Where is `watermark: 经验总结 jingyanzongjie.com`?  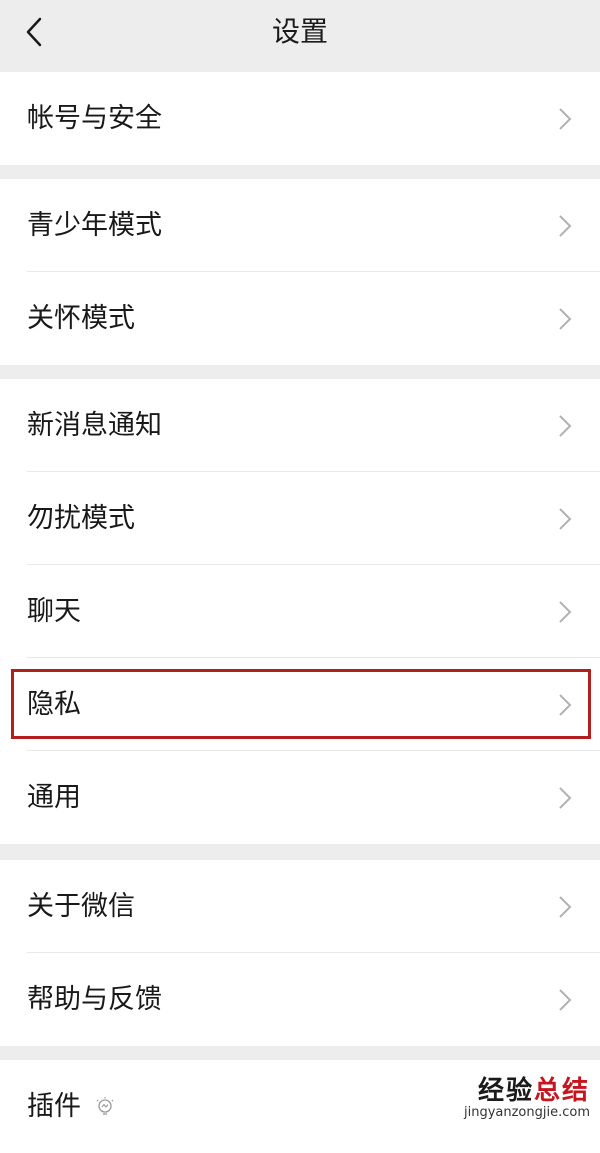 watermark: 经验总结 jingyanzongjie.com is located at coordinates (527, 1098).